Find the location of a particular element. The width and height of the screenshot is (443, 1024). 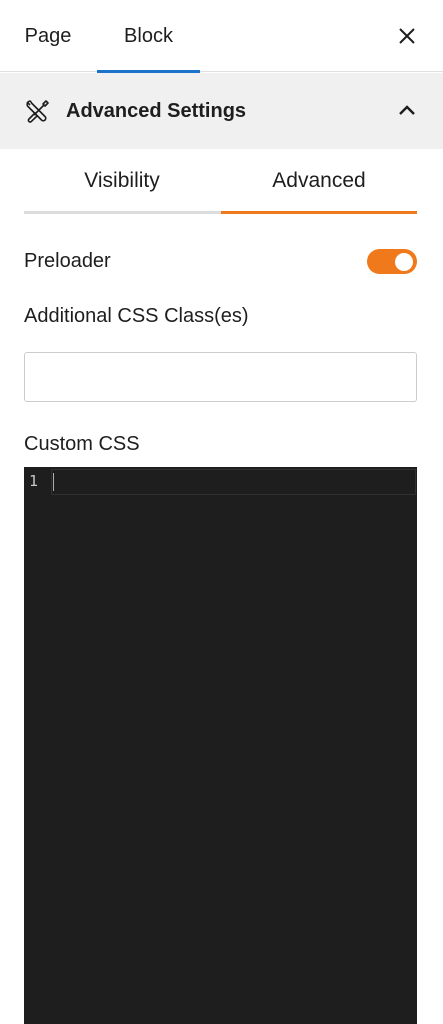

editor-active-line is located at coordinates (233, 482).